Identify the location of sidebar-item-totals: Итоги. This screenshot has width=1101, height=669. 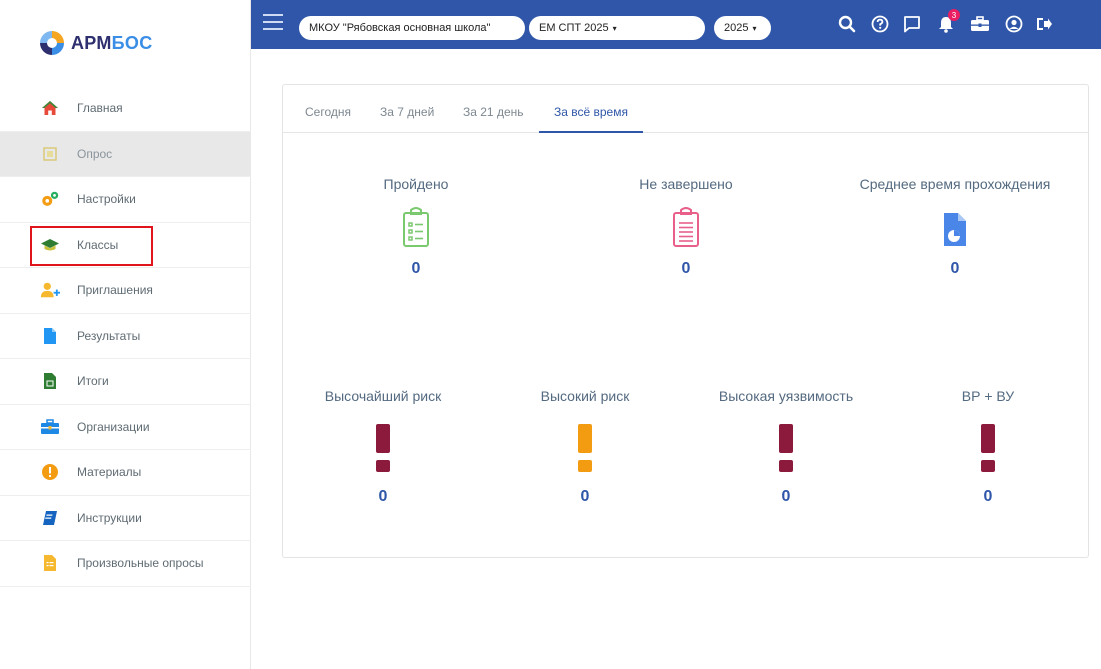
(125, 382).